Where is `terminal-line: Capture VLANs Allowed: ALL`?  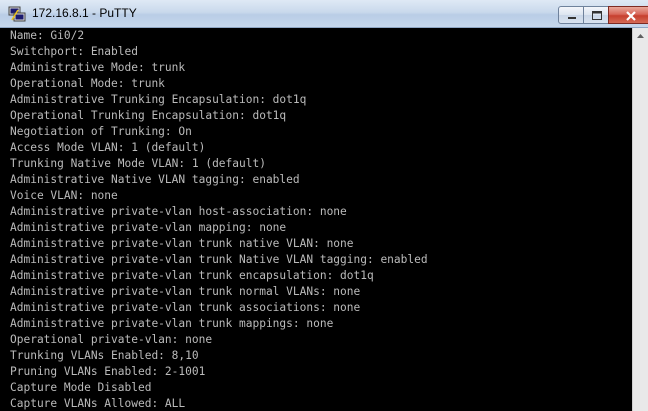
terminal-line: Capture VLANs Allowed: ALL is located at coordinates (98, 403).